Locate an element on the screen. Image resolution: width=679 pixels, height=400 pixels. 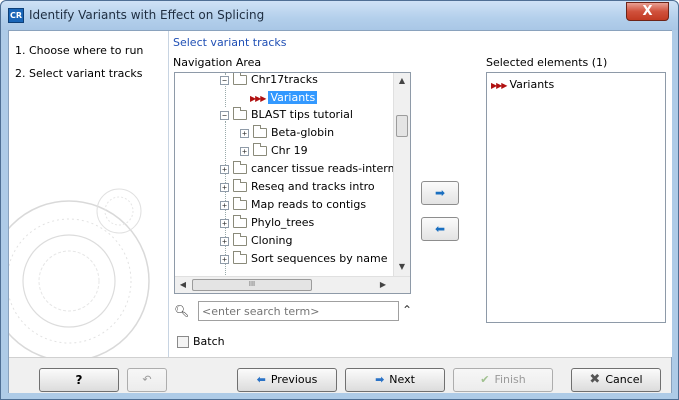
scroll-up-icon: ▲ is located at coordinates (402, 81).